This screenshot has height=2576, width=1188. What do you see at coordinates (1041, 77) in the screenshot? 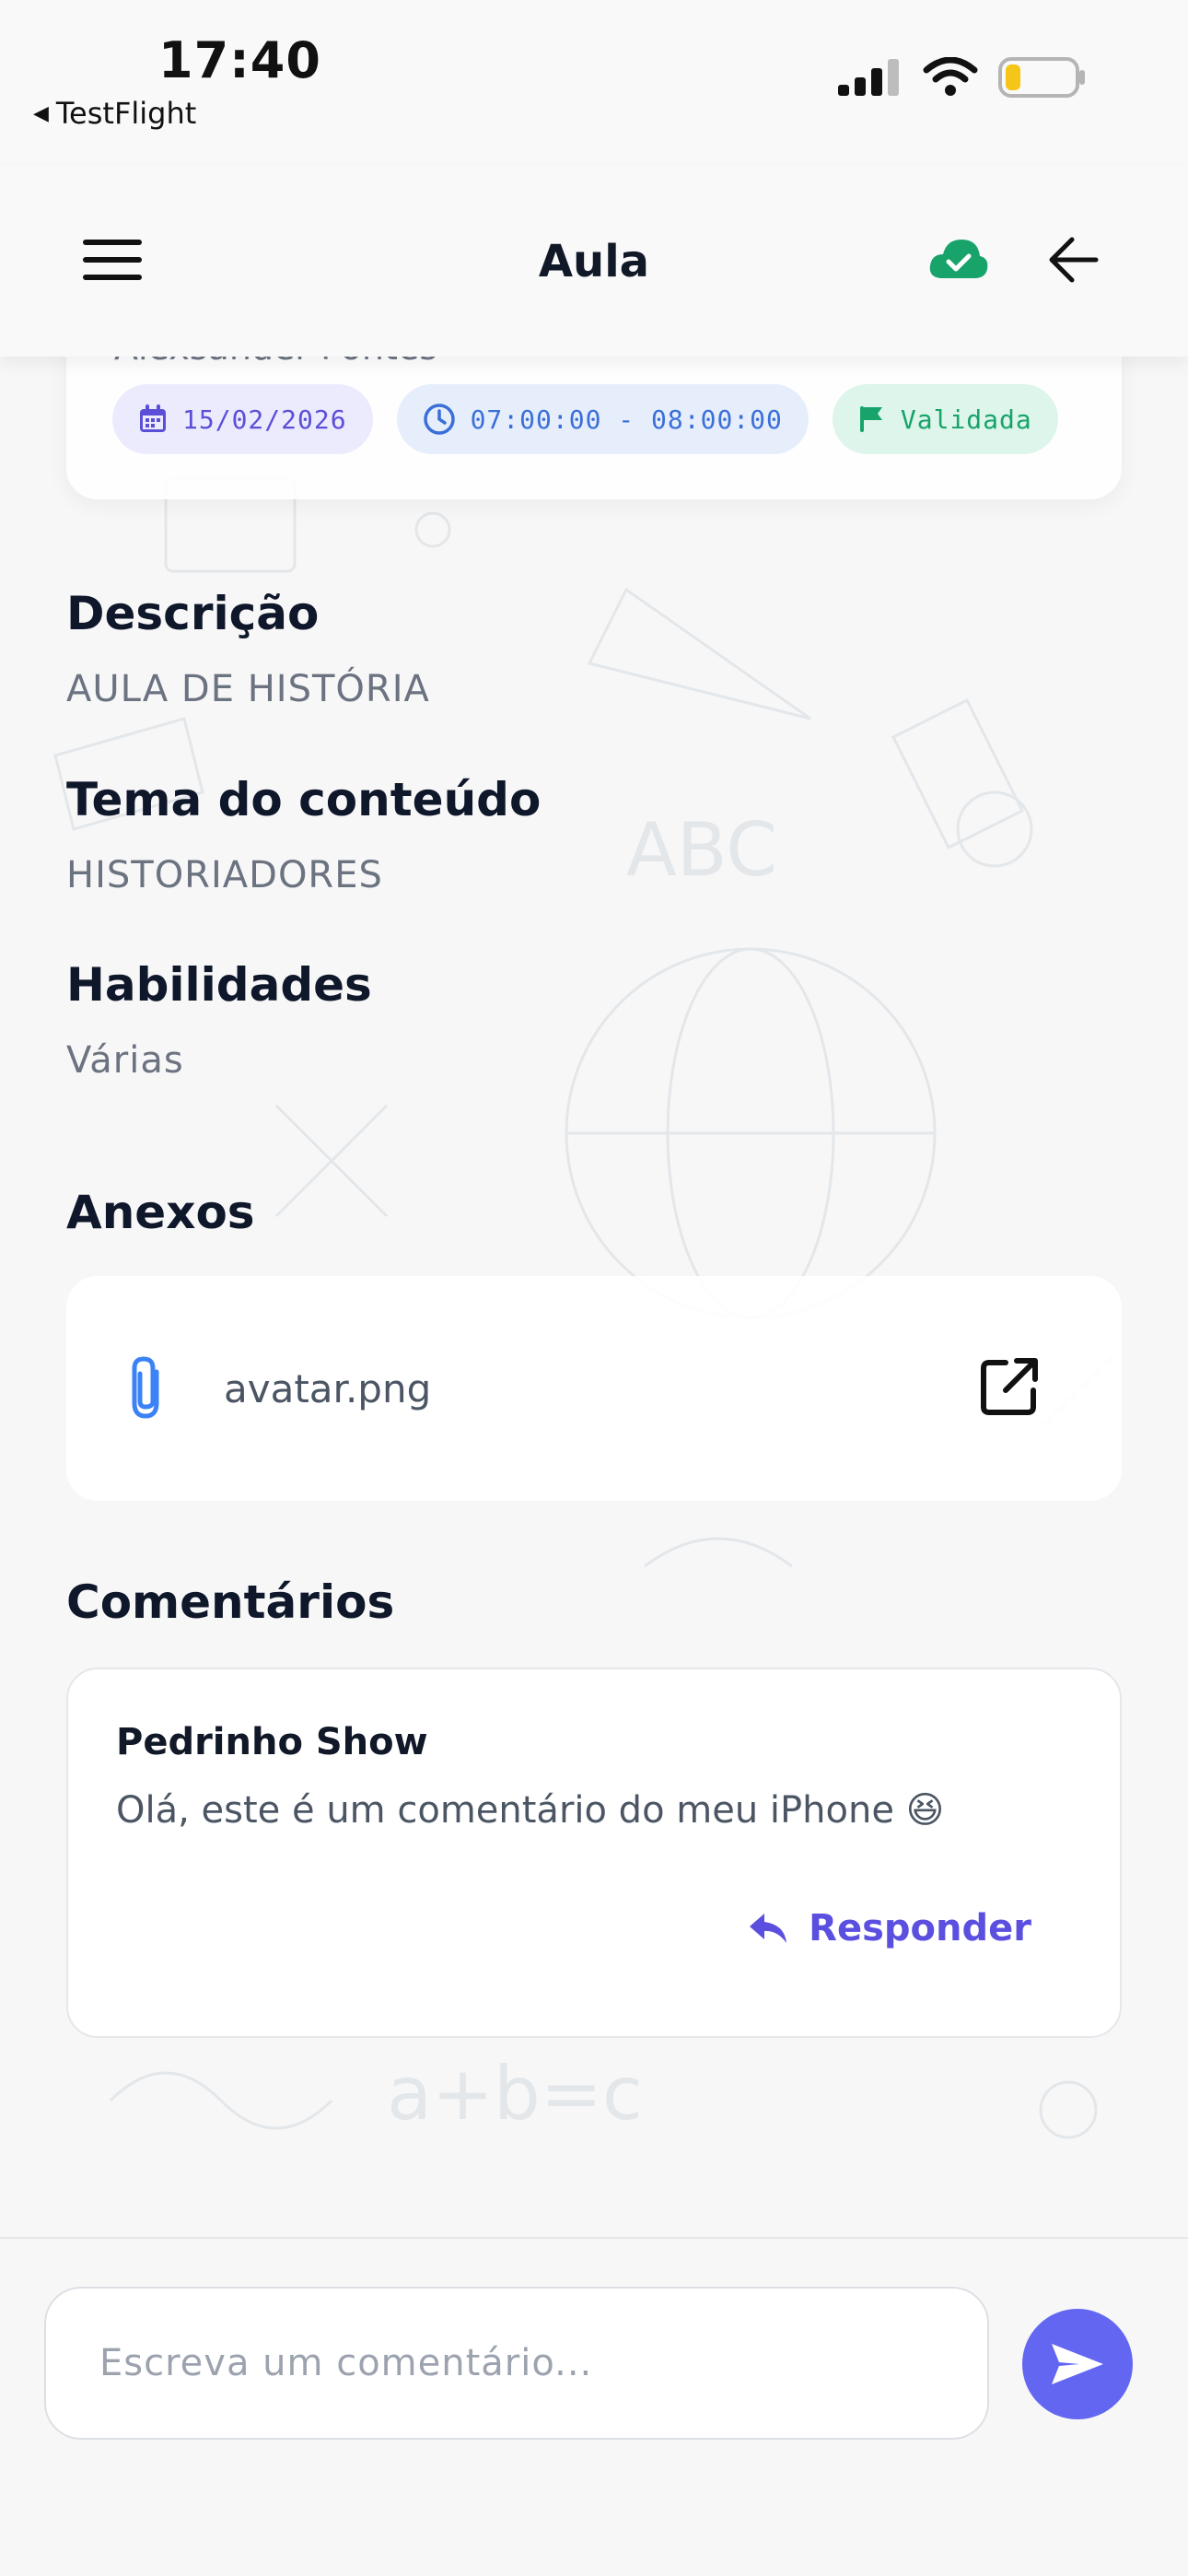
I see `battery-icon` at bounding box center [1041, 77].